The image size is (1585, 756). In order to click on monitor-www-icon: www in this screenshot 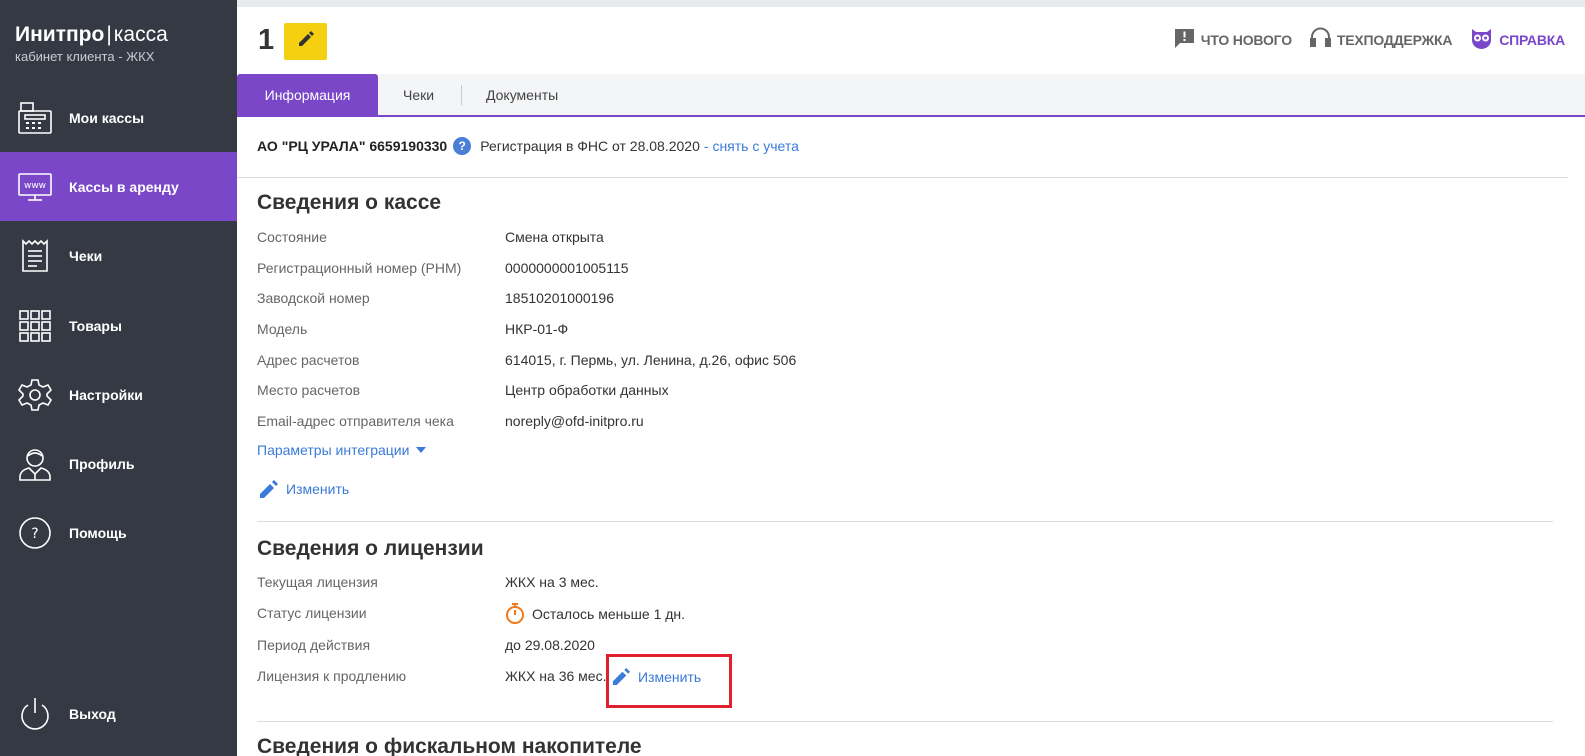, I will do `click(35, 187)`.